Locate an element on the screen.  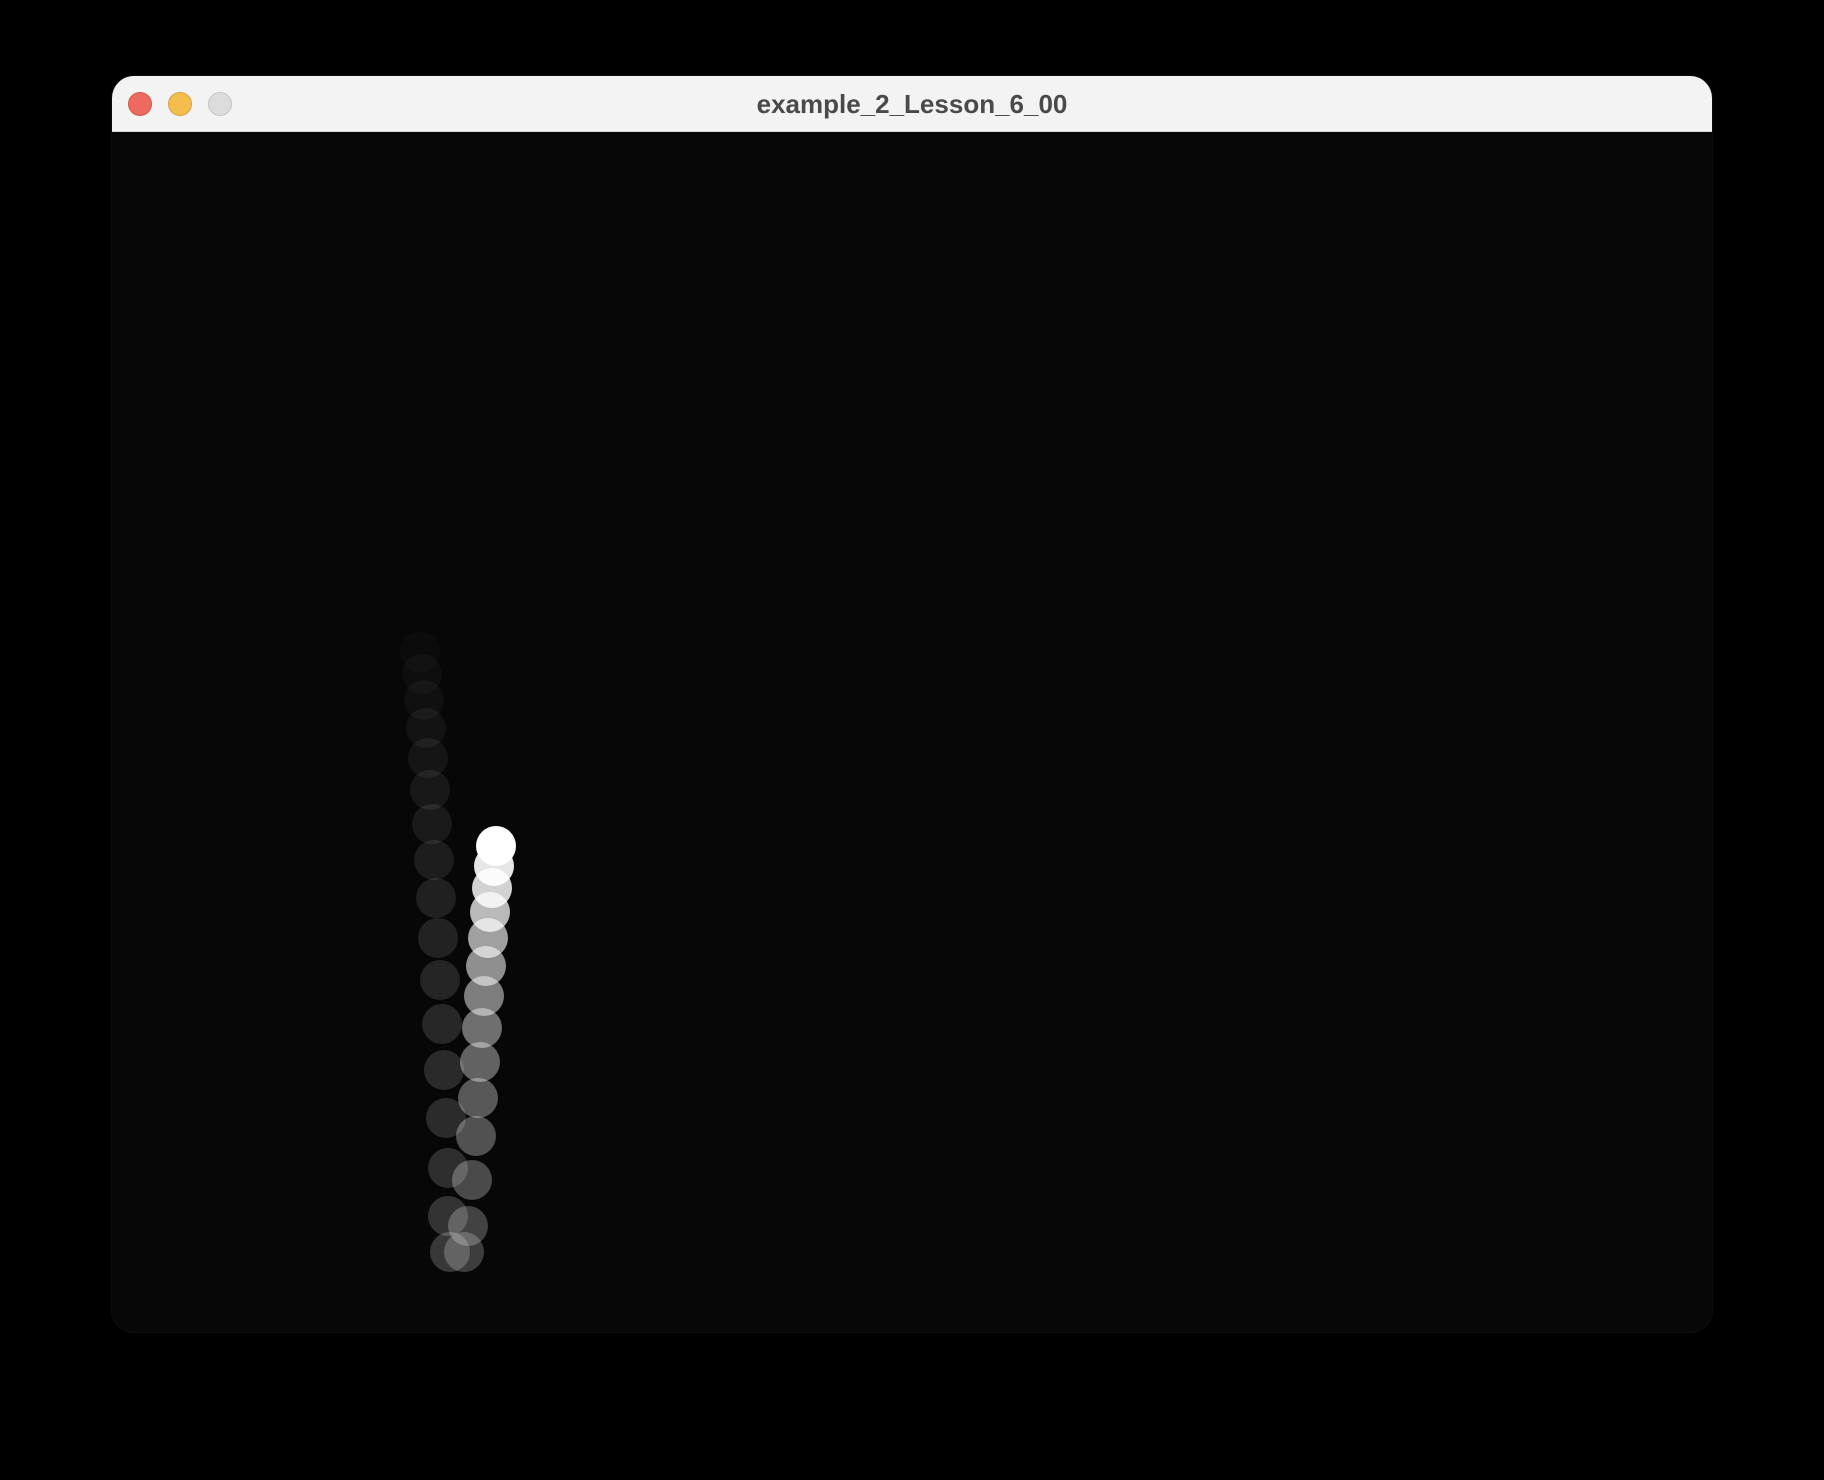
window-title: example_2_Lesson_6_00 is located at coordinates (912, 104).